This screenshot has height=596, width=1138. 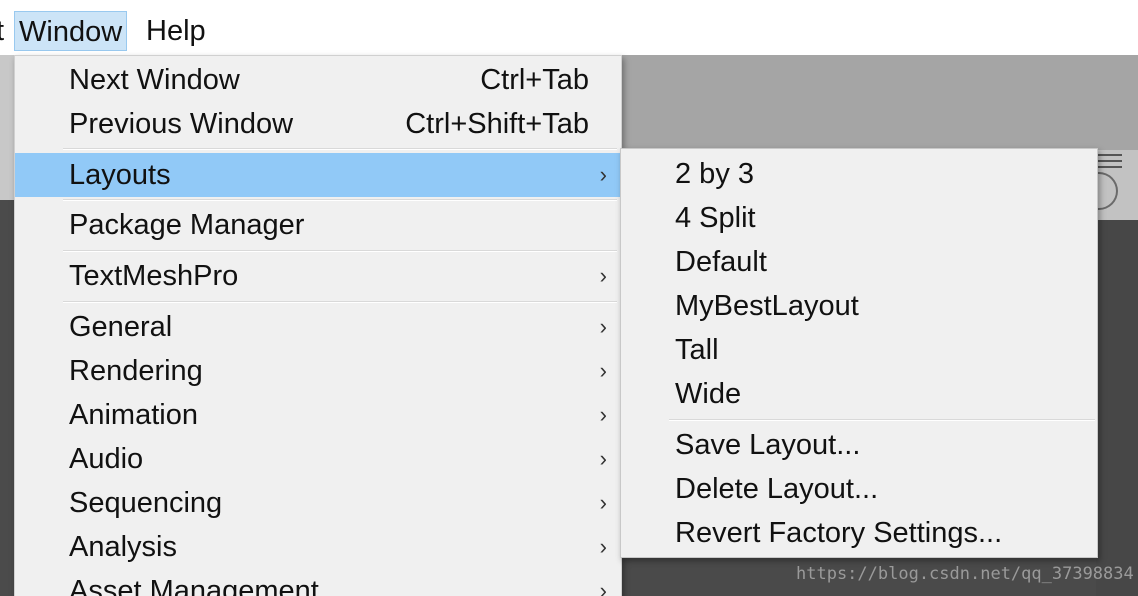 What do you see at coordinates (176, 31) in the screenshot?
I see `menubar-item-help: Help` at bounding box center [176, 31].